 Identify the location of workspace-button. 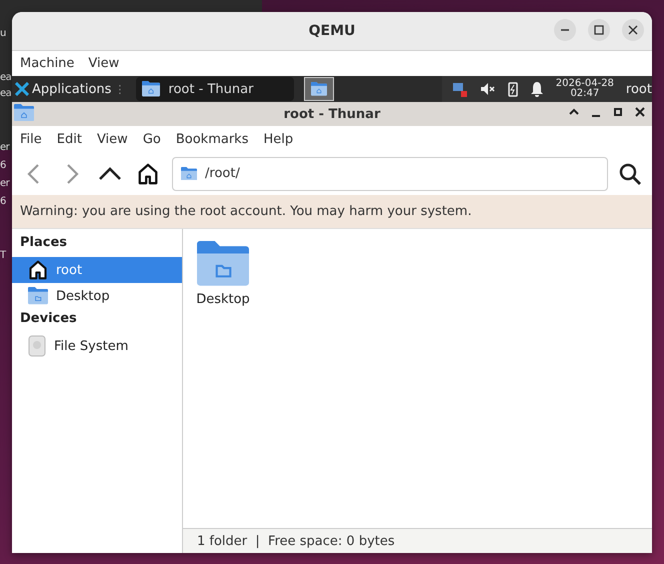
(319, 89).